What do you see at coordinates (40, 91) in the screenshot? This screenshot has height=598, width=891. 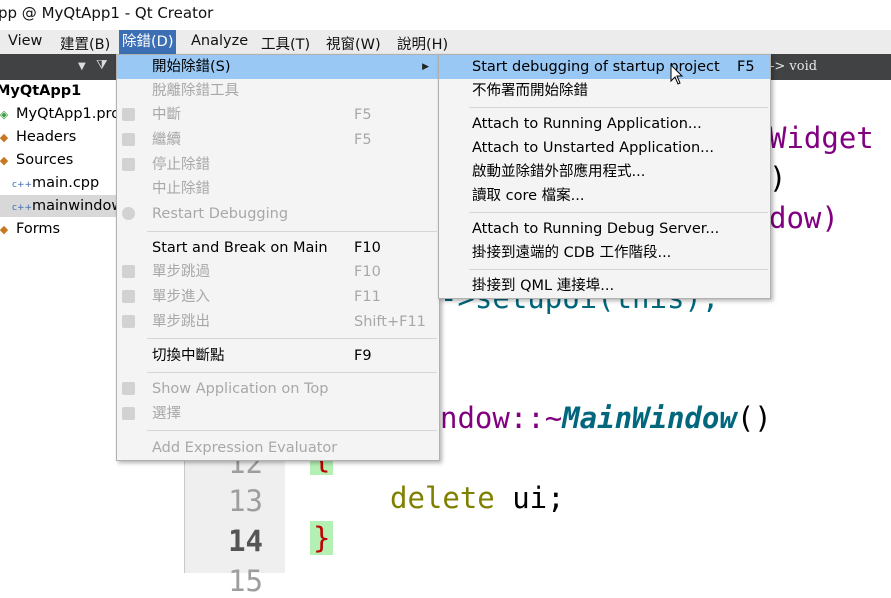 I see `tree-item-project: MyQtApp1` at bounding box center [40, 91].